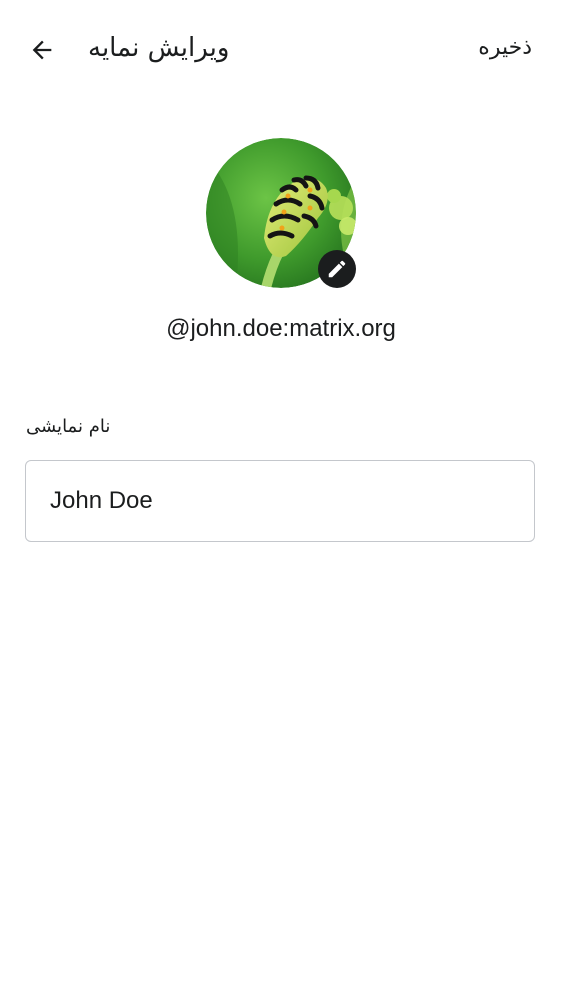 This screenshot has height=1000, width=562. I want to click on avatar-button, so click(281, 213).